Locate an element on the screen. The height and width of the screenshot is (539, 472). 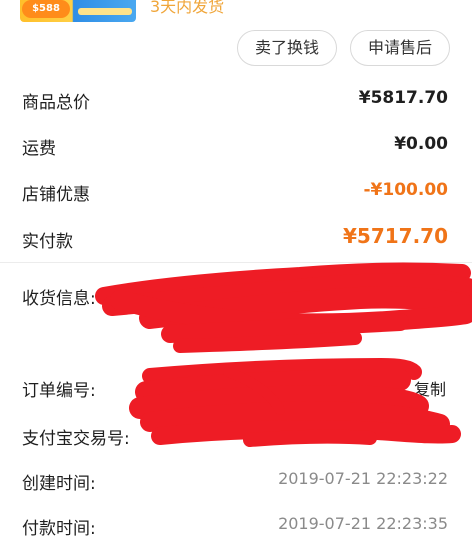
shipping-fee-value: ¥0.00 is located at coordinates (421, 144).